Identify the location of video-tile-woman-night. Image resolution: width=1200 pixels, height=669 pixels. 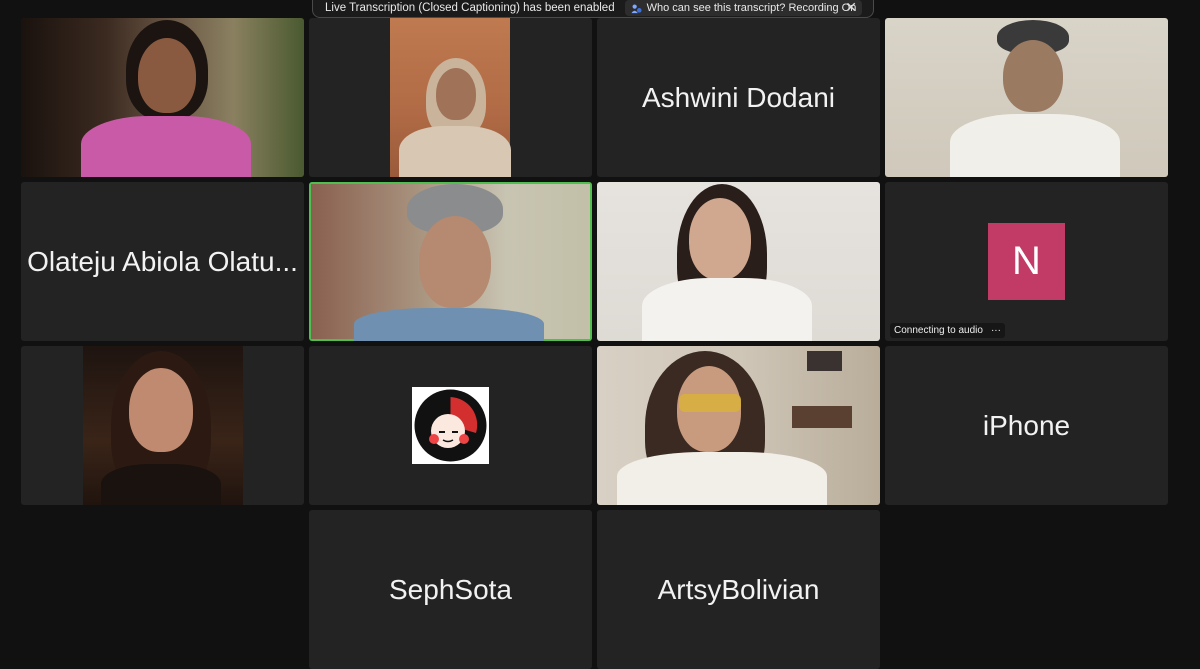
(162, 425).